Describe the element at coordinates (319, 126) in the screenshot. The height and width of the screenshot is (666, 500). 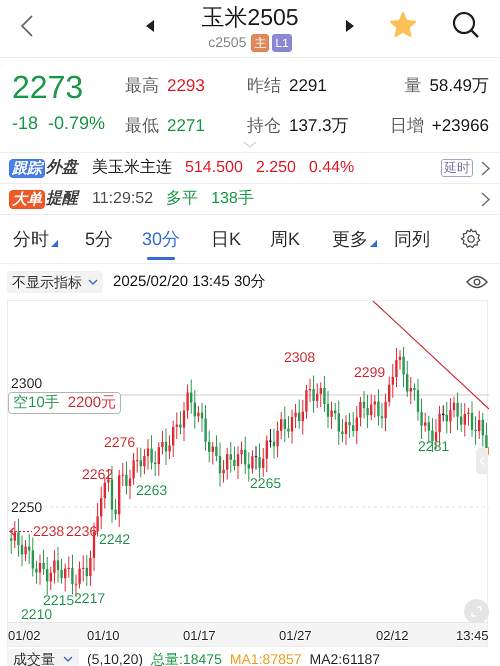
I see `stat-value: 137.3万` at that location.